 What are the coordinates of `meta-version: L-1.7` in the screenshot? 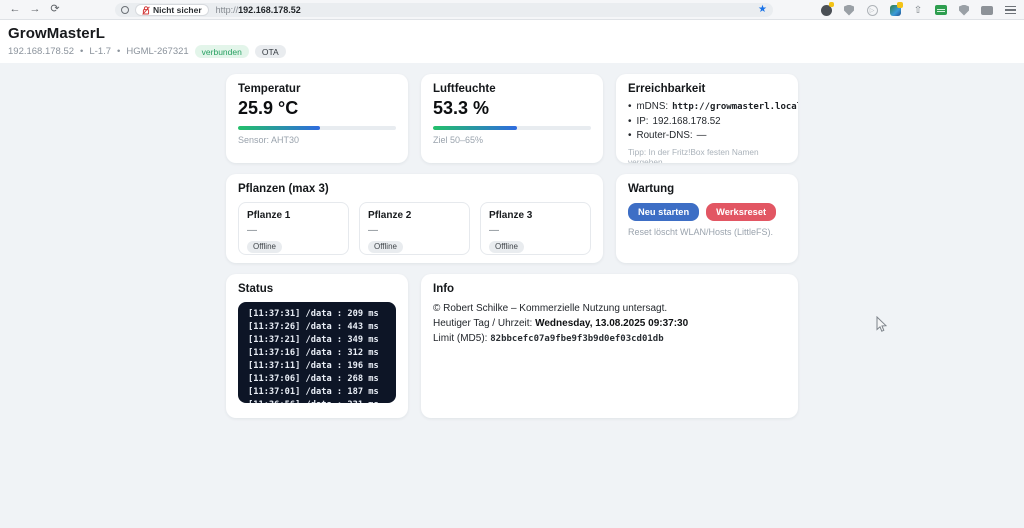 It's located at (100, 52).